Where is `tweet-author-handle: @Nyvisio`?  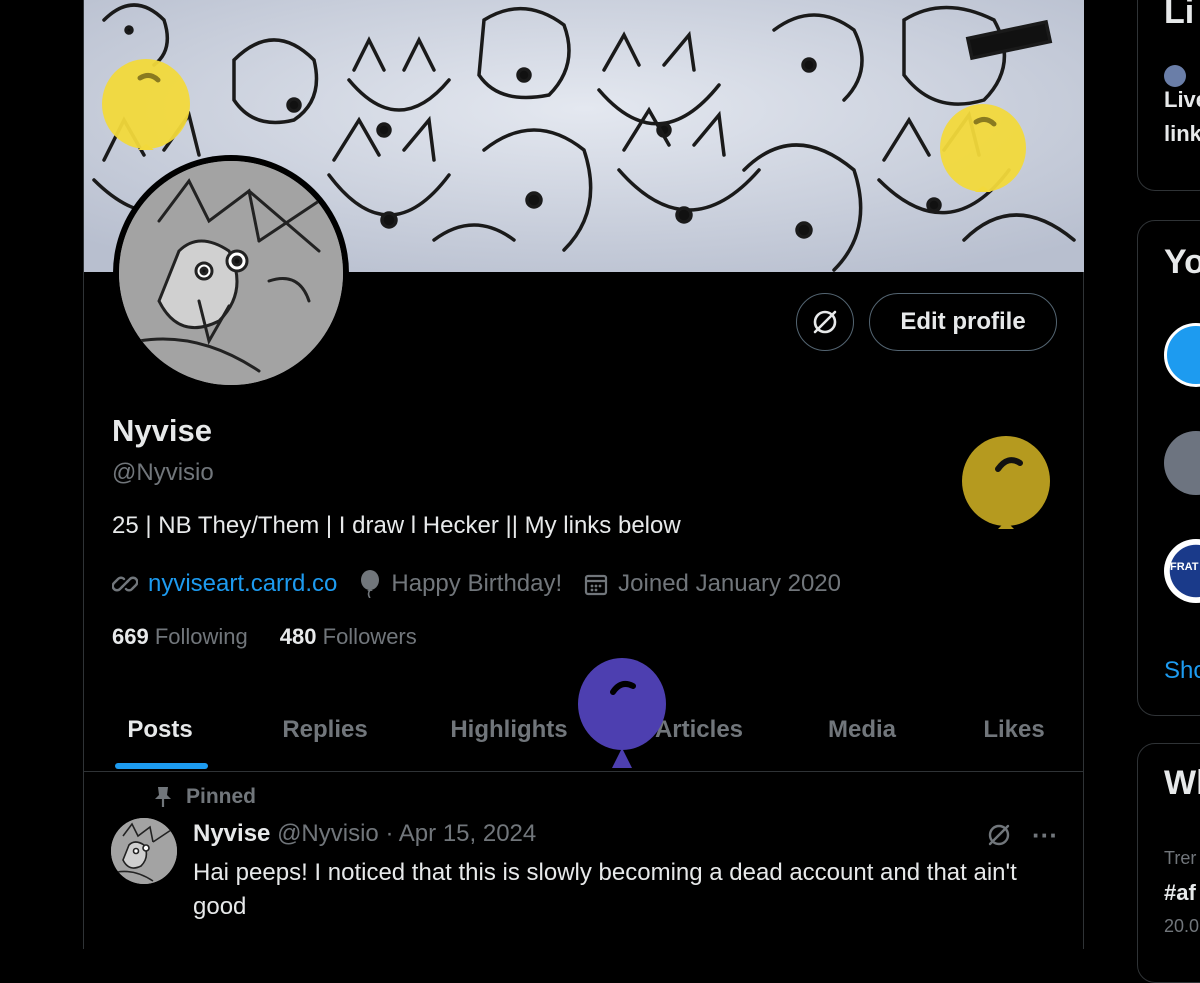 tweet-author-handle: @Nyvisio is located at coordinates (328, 833).